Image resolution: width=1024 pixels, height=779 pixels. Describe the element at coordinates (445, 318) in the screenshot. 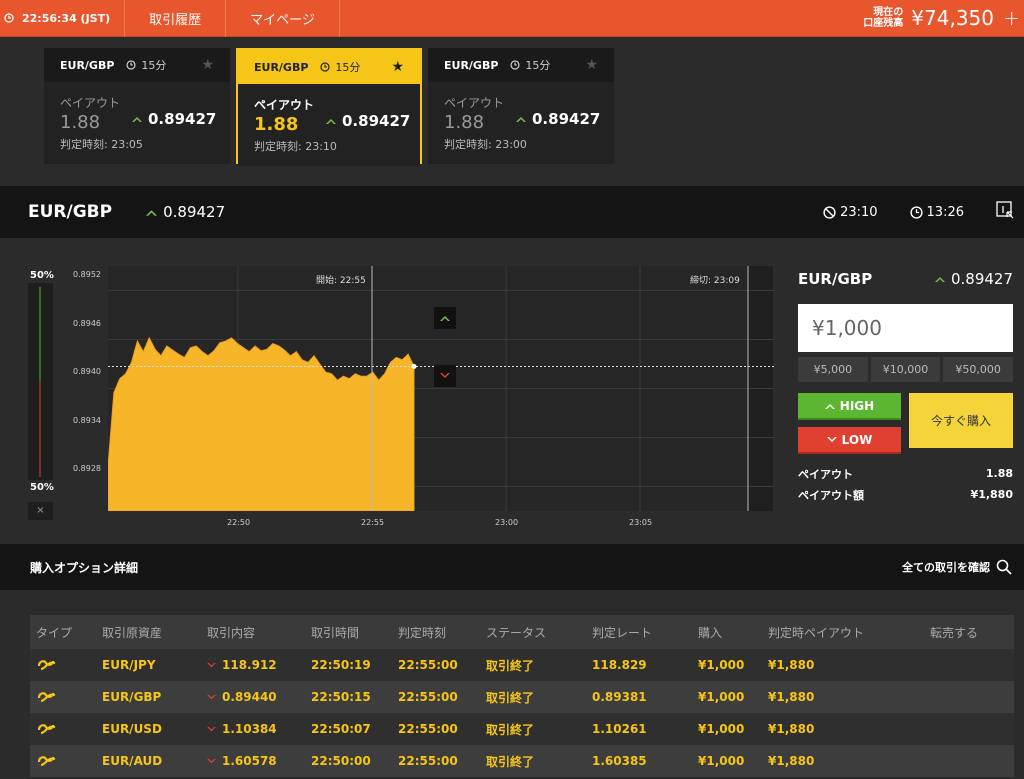

I see `high-arrow-button` at that location.